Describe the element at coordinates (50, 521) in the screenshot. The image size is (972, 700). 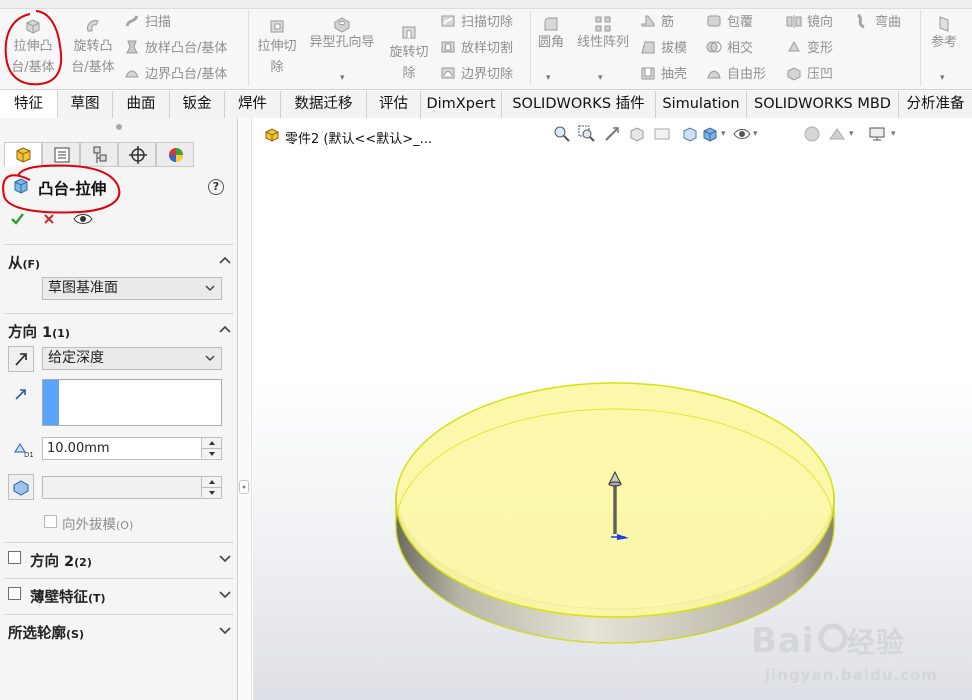
I see `draft-outward-checkbox` at that location.